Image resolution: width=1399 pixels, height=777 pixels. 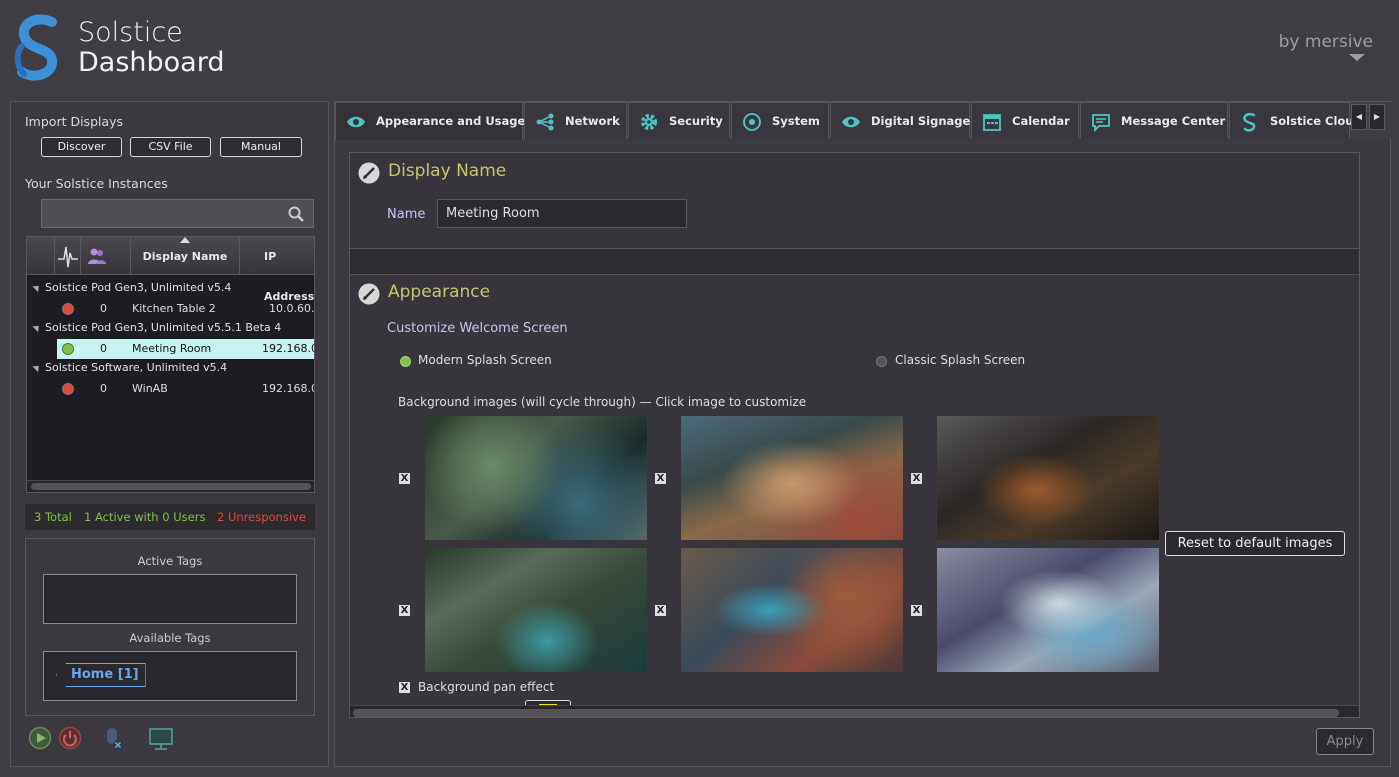 What do you see at coordinates (261, 517) in the screenshot?
I see `unresponsive-count: 2 Unresponsive` at bounding box center [261, 517].